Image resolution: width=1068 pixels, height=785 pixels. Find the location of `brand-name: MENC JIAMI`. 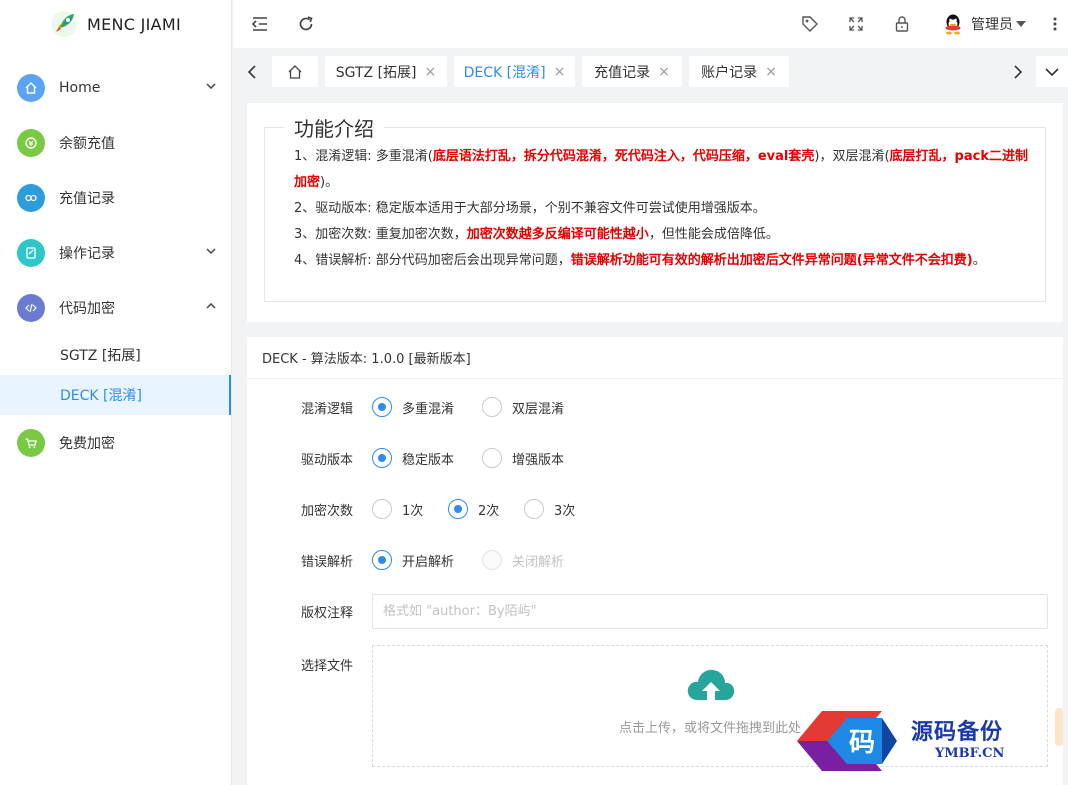

brand-name: MENC JIAMI is located at coordinates (134, 24).